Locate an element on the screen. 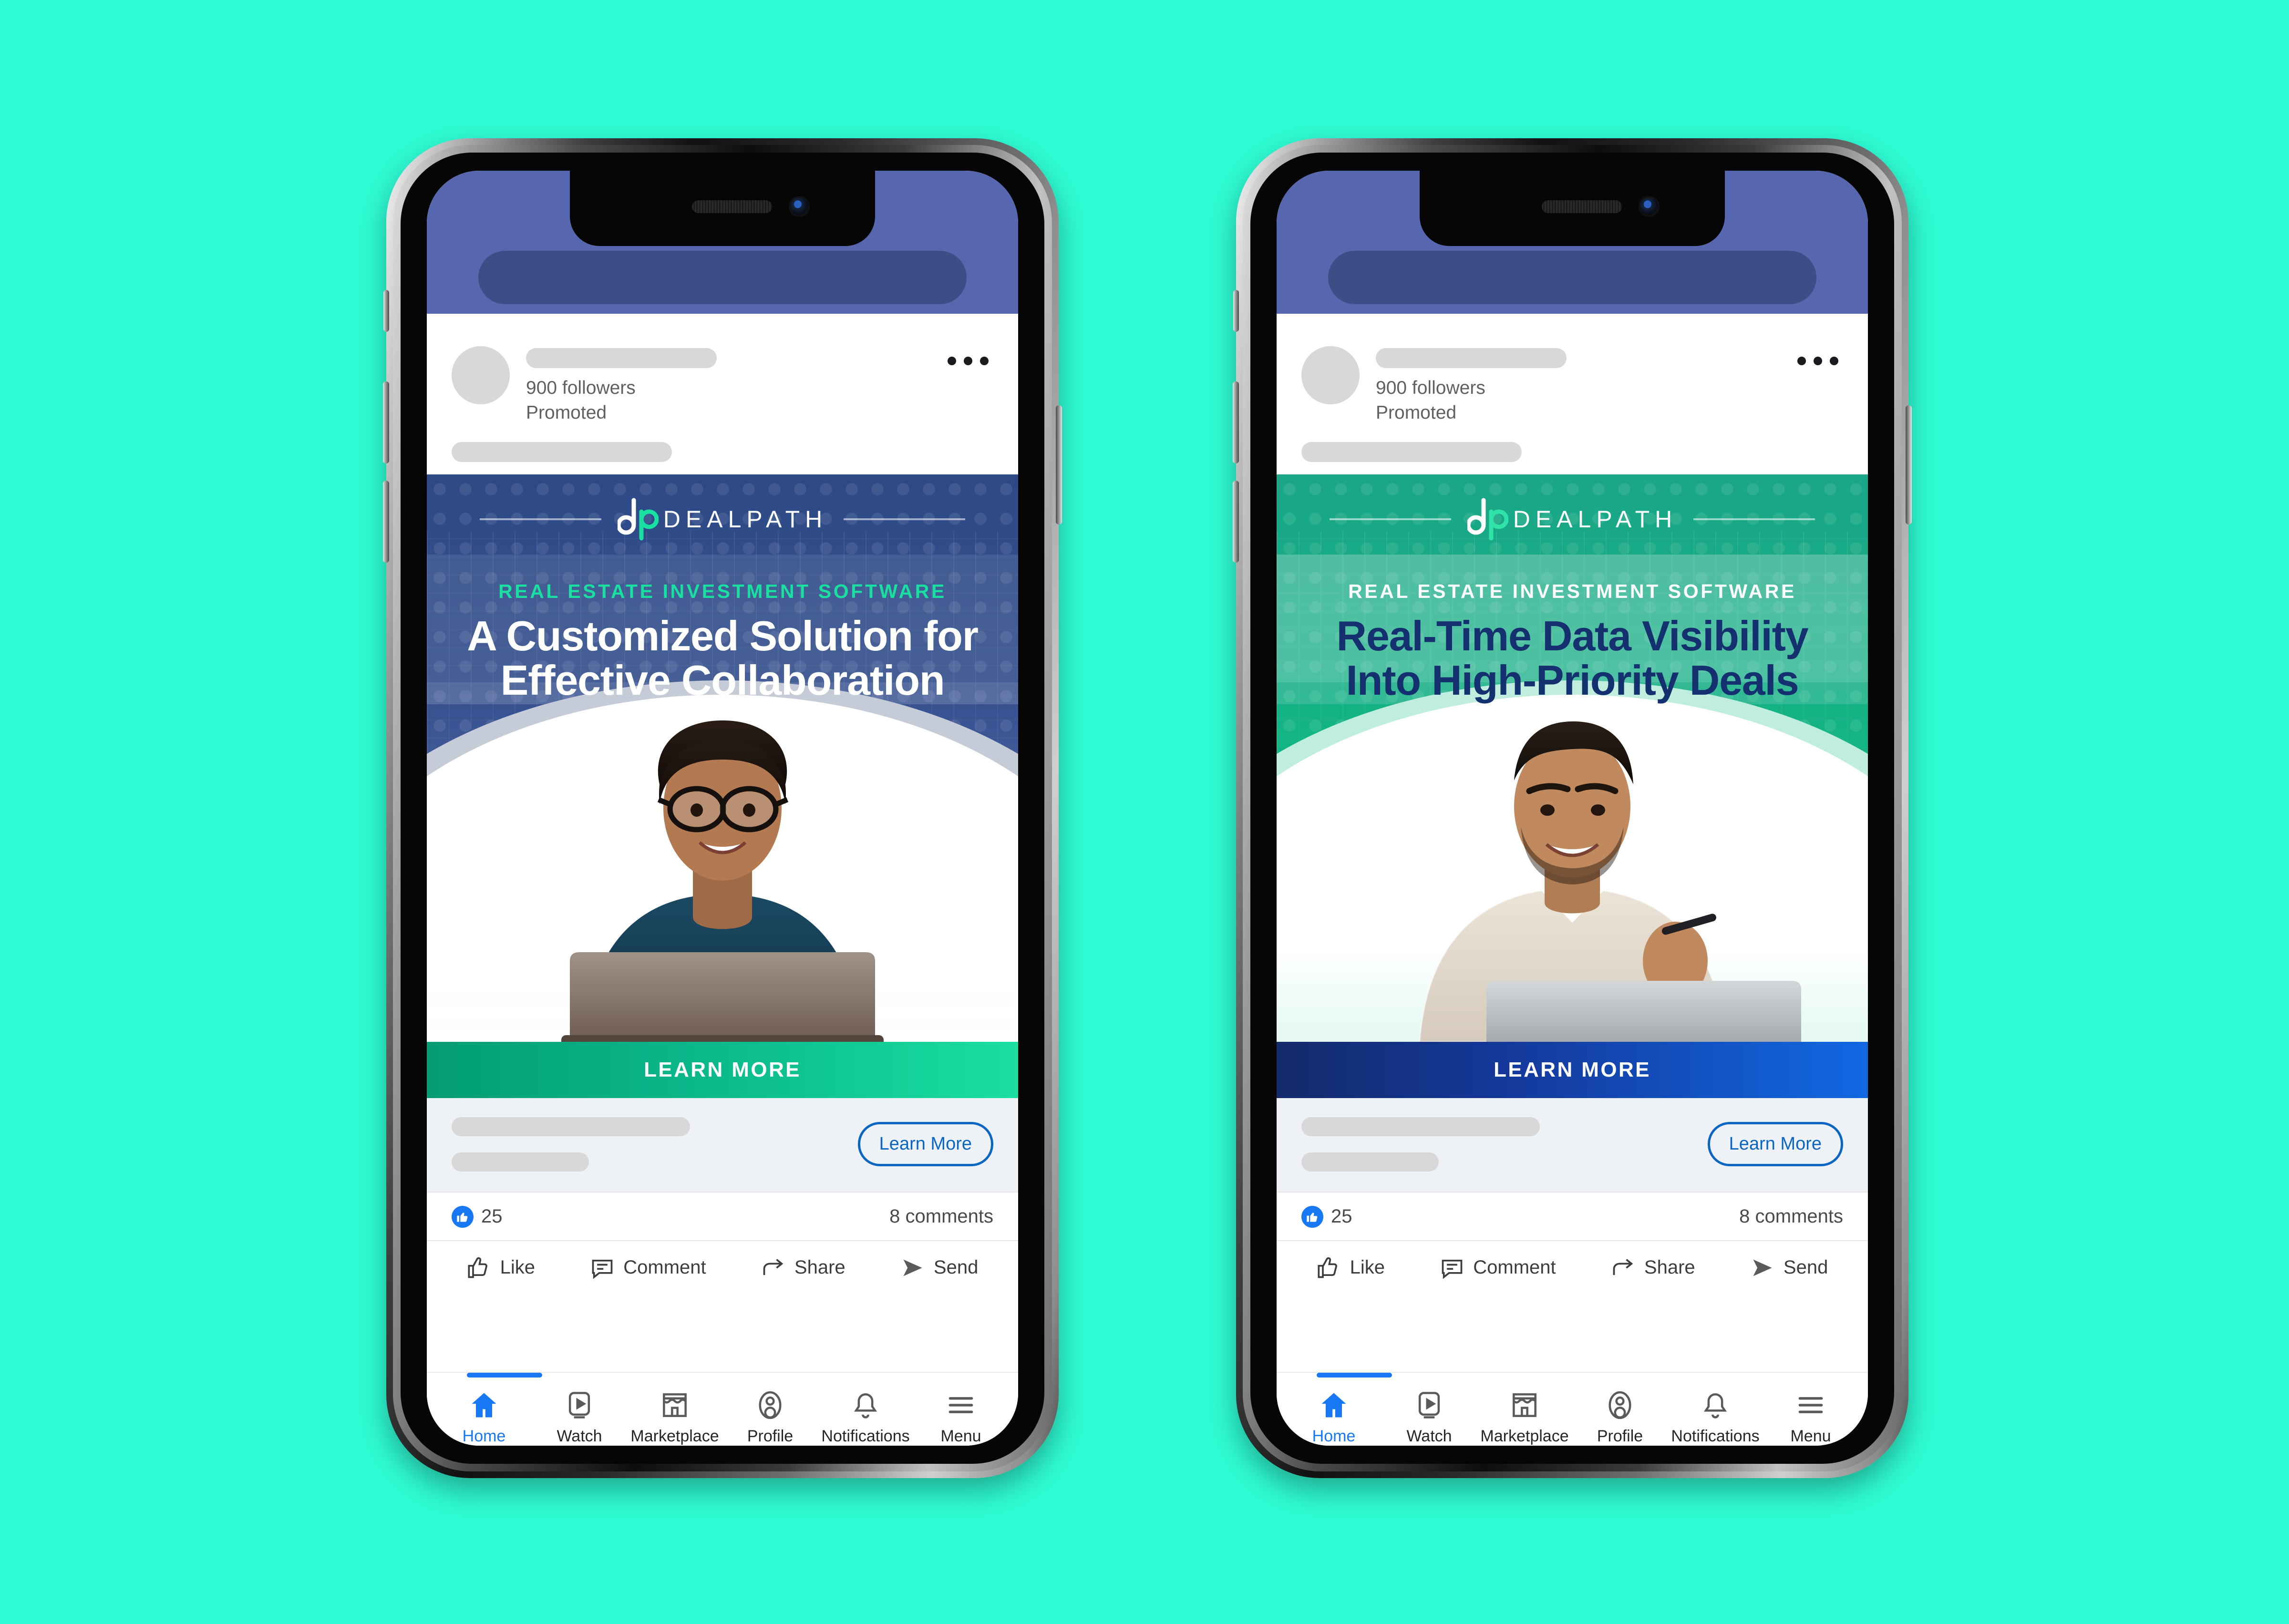 Image resolution: width=2289 pixels, height=1624 pixels. ad-cta-banner-green: LEARN MORE is located at coordinates (1572, 1069).